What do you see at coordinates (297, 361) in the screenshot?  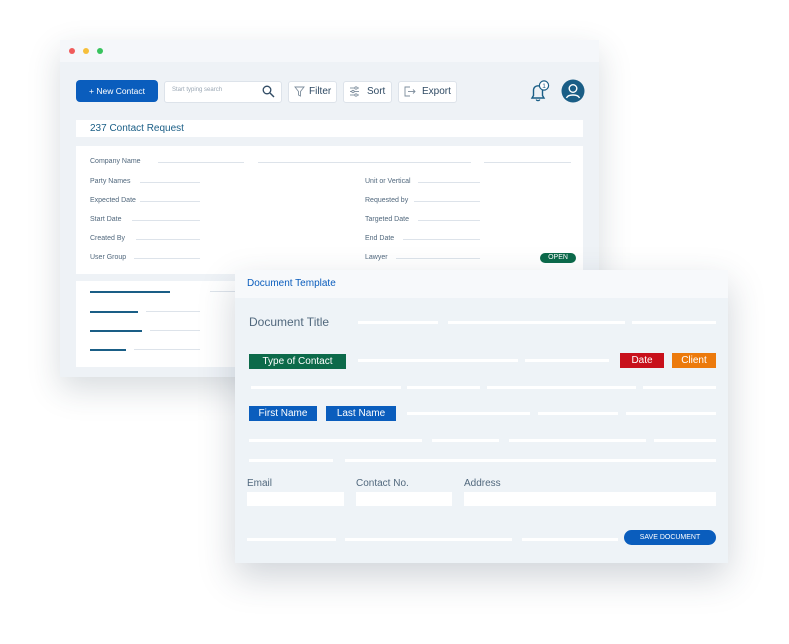 I see `type-of-contact-tag: Type of Contact` at bounding box center [297, 361].